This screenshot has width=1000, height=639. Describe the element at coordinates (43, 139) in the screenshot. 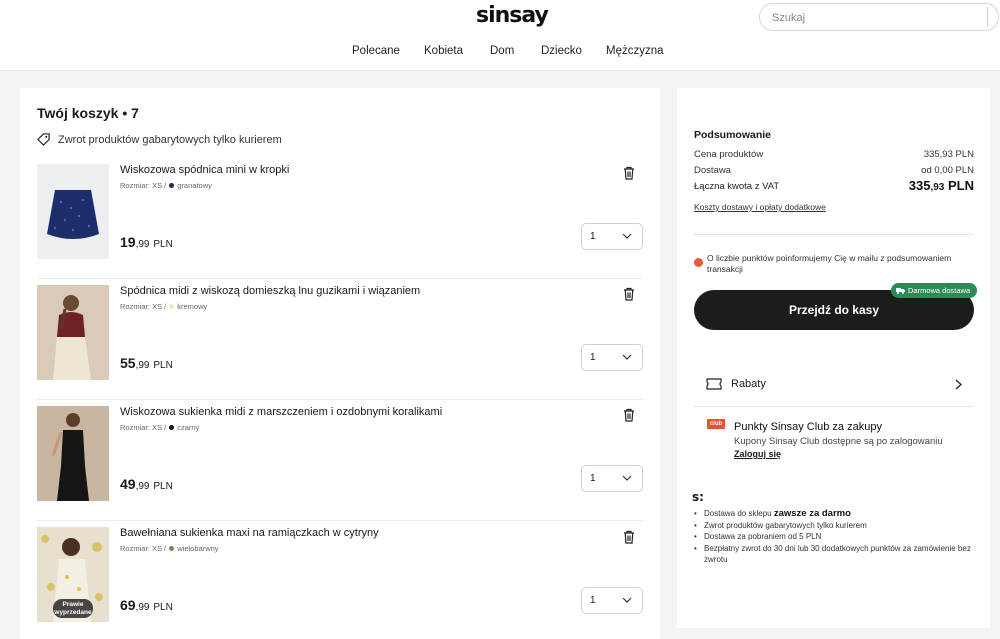

I see `tag-icon` at that location.